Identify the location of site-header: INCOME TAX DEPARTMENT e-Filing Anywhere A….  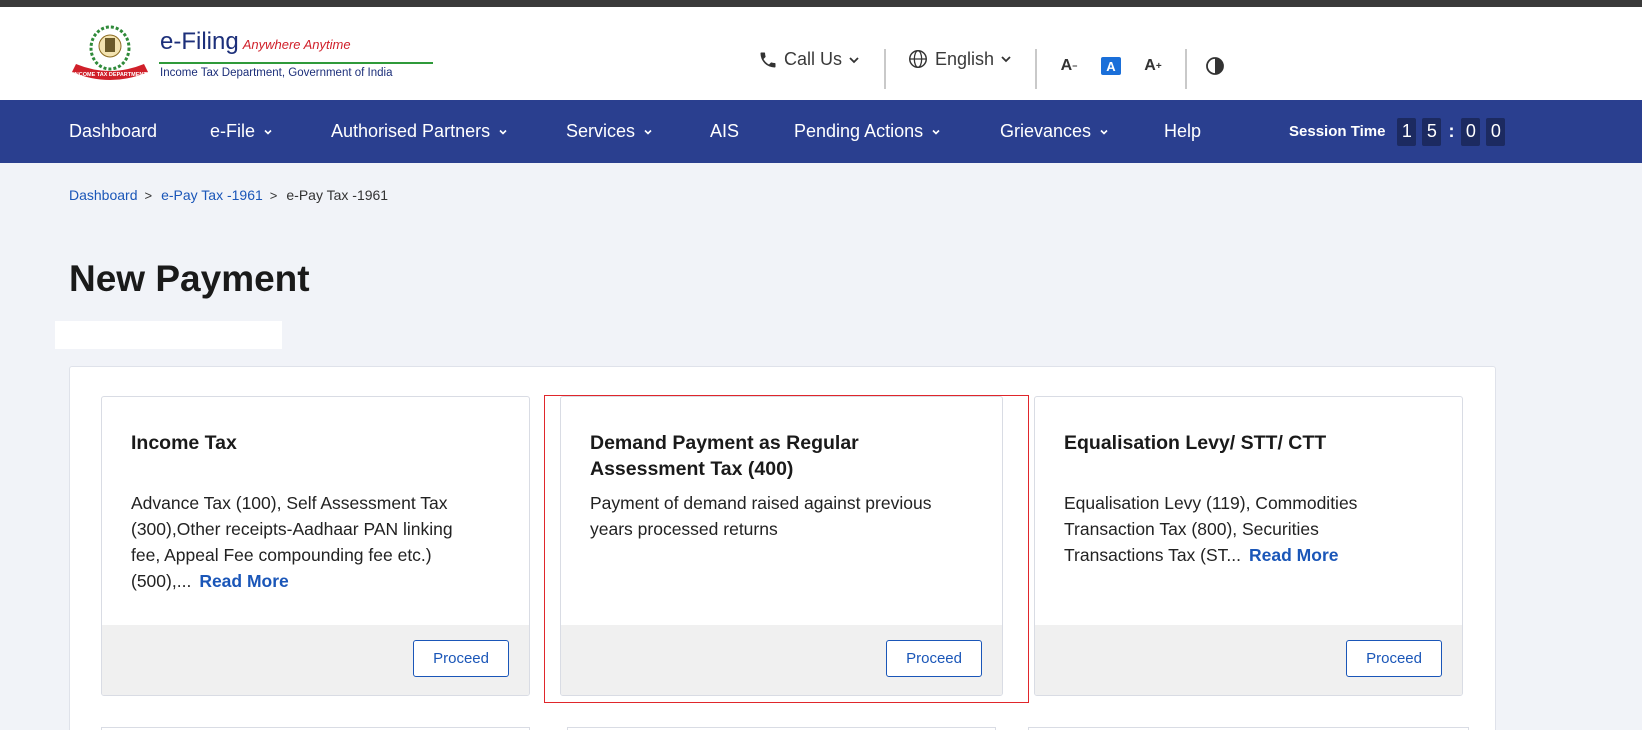
(821, 53).